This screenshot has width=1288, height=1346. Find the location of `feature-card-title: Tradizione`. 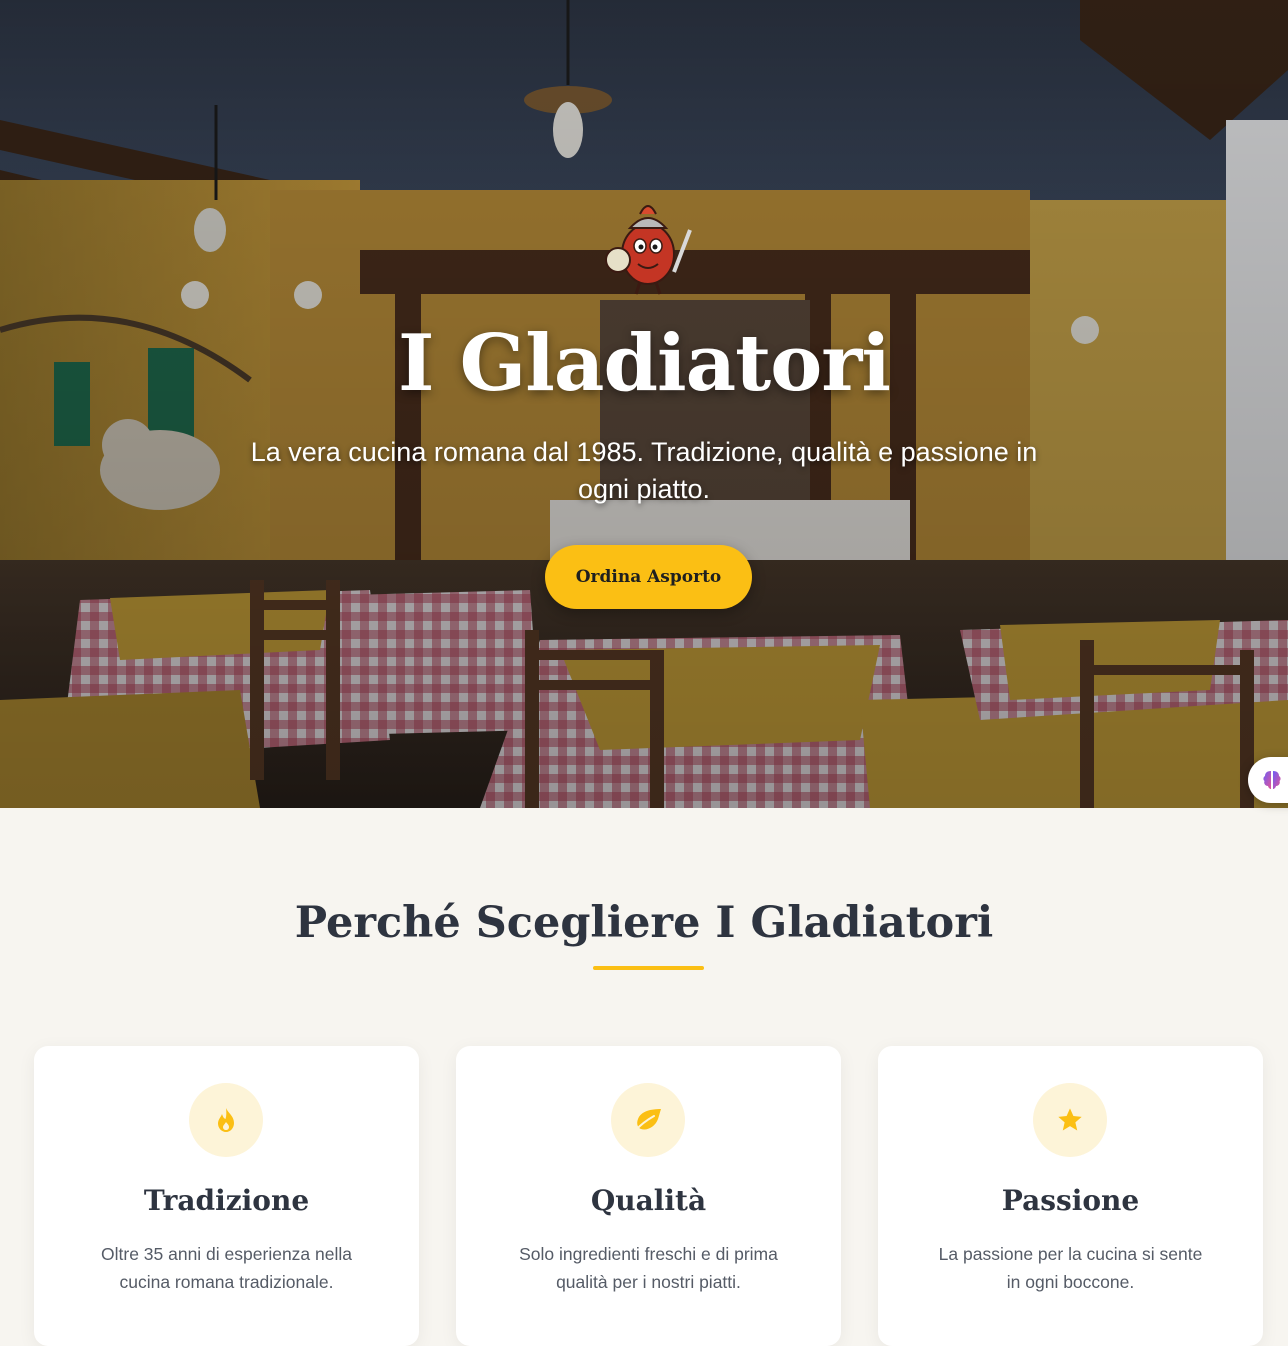

feature-card-title: Tradizione is located at coordinates (226, 1200).